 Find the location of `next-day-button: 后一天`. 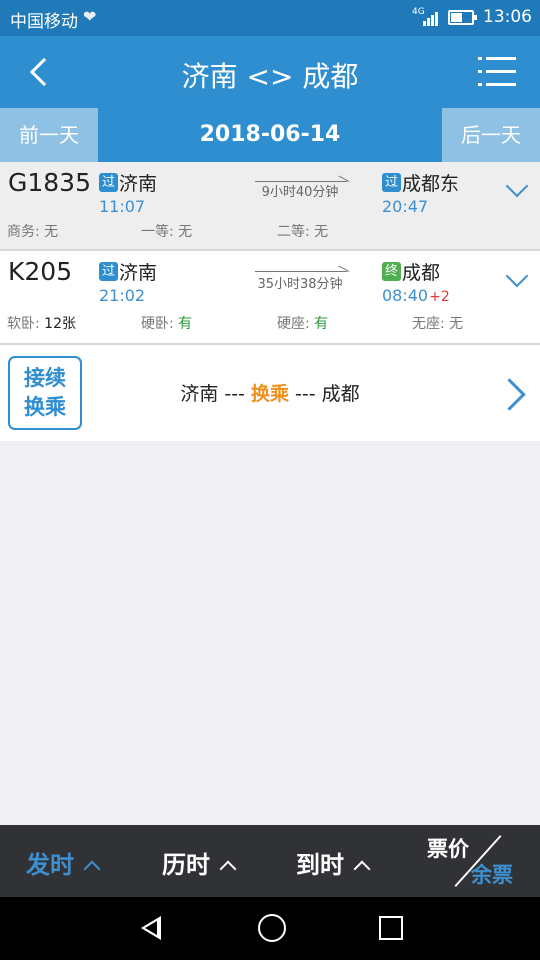

next-day-button: 后一天 is located at coordinates (491, 135).